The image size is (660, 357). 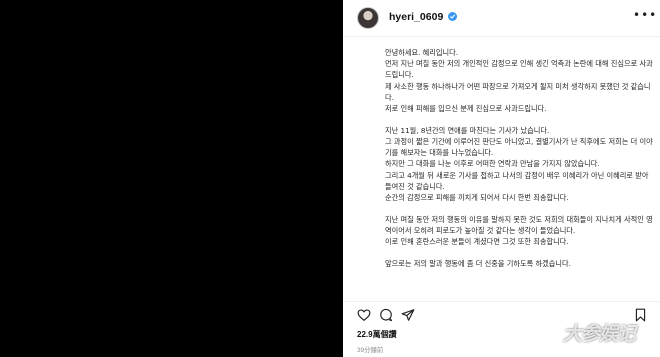 What do you see at coordinates (408, 316) in the screenshot?
I see `share-icon` at bounding box center [408, 316].